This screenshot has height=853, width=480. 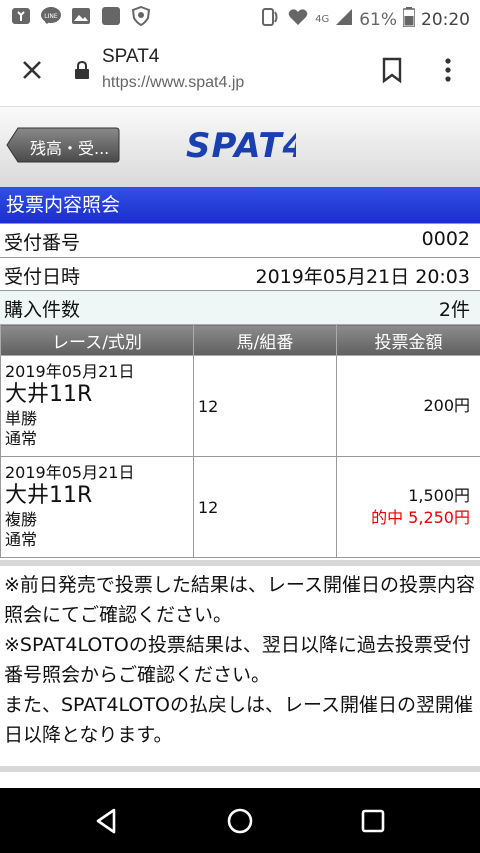 I want to click on site-title: SPAT4, so click(x=131, y=56).